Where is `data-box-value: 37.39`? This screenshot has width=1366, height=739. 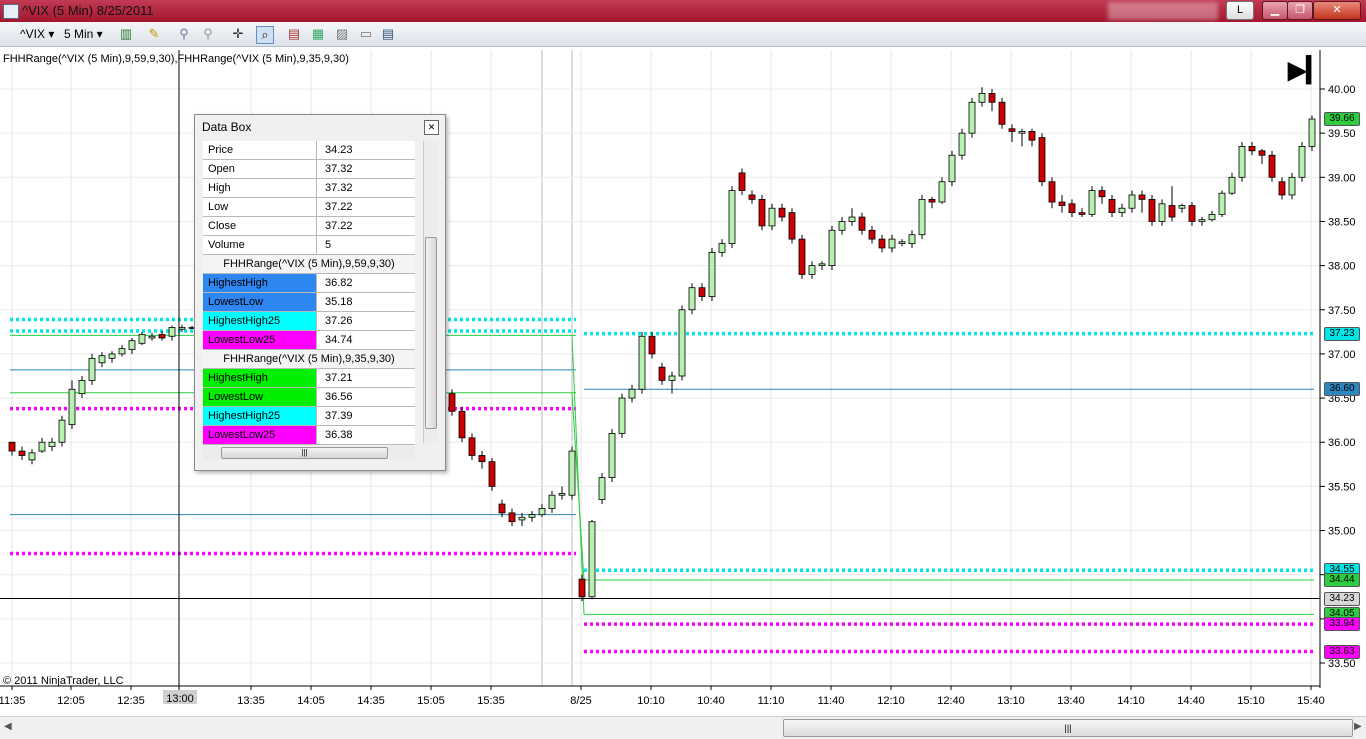
data-box-value: 37.39 is located at coordinates (339, 416).